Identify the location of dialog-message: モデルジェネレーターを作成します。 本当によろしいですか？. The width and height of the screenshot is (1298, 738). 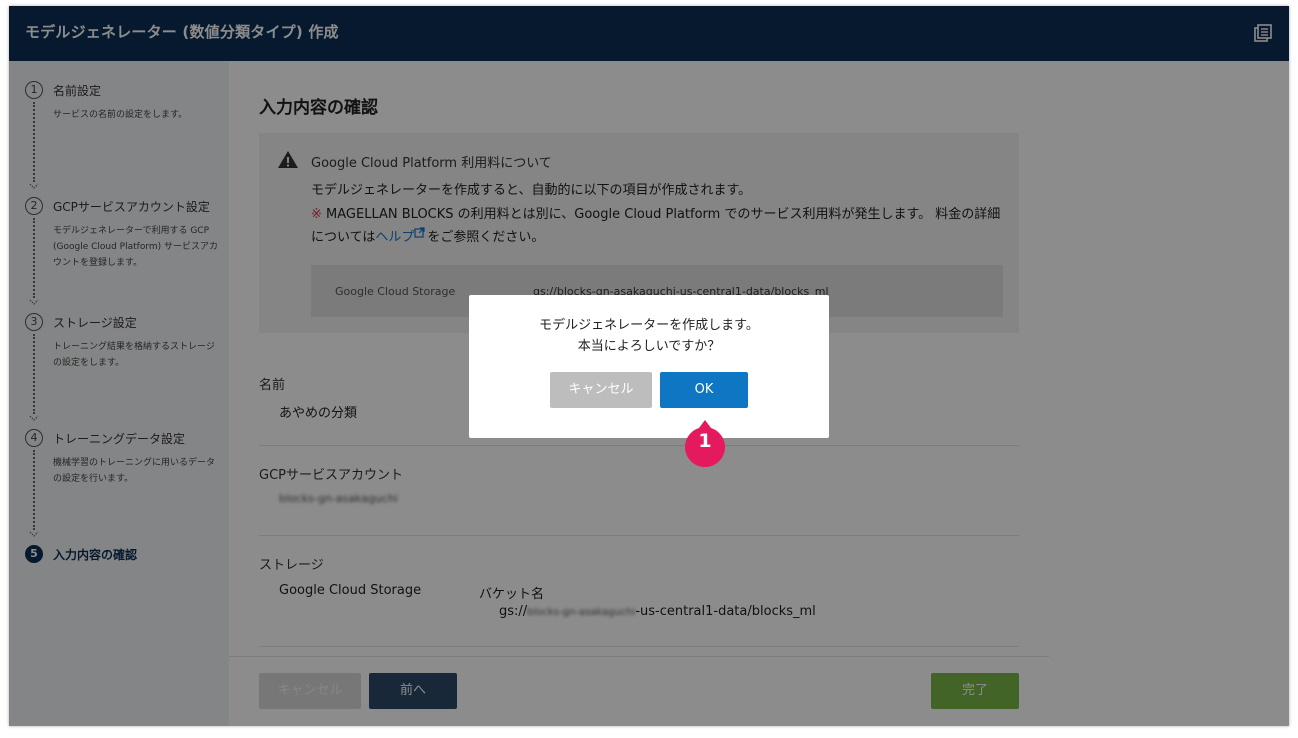
(649, 336).